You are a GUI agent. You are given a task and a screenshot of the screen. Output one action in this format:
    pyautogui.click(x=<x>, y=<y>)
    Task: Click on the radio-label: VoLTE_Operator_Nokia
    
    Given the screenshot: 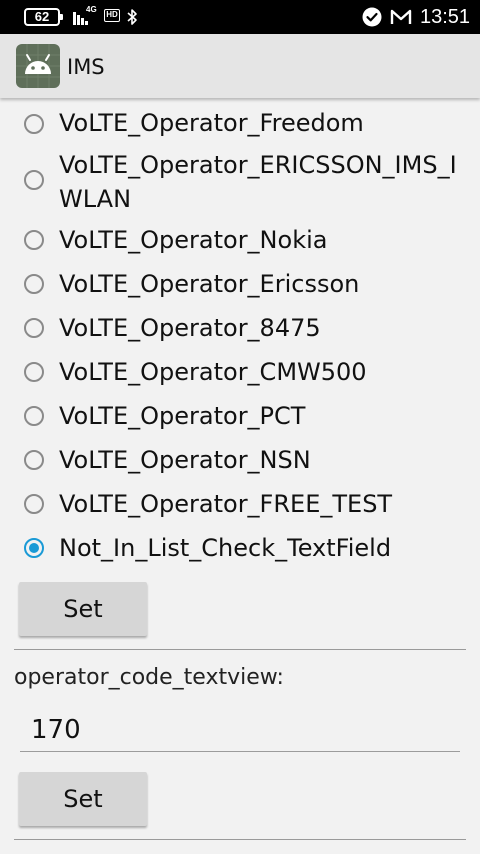 What is the action you would take?
    pyautogui.click(x=193, y=240)
    